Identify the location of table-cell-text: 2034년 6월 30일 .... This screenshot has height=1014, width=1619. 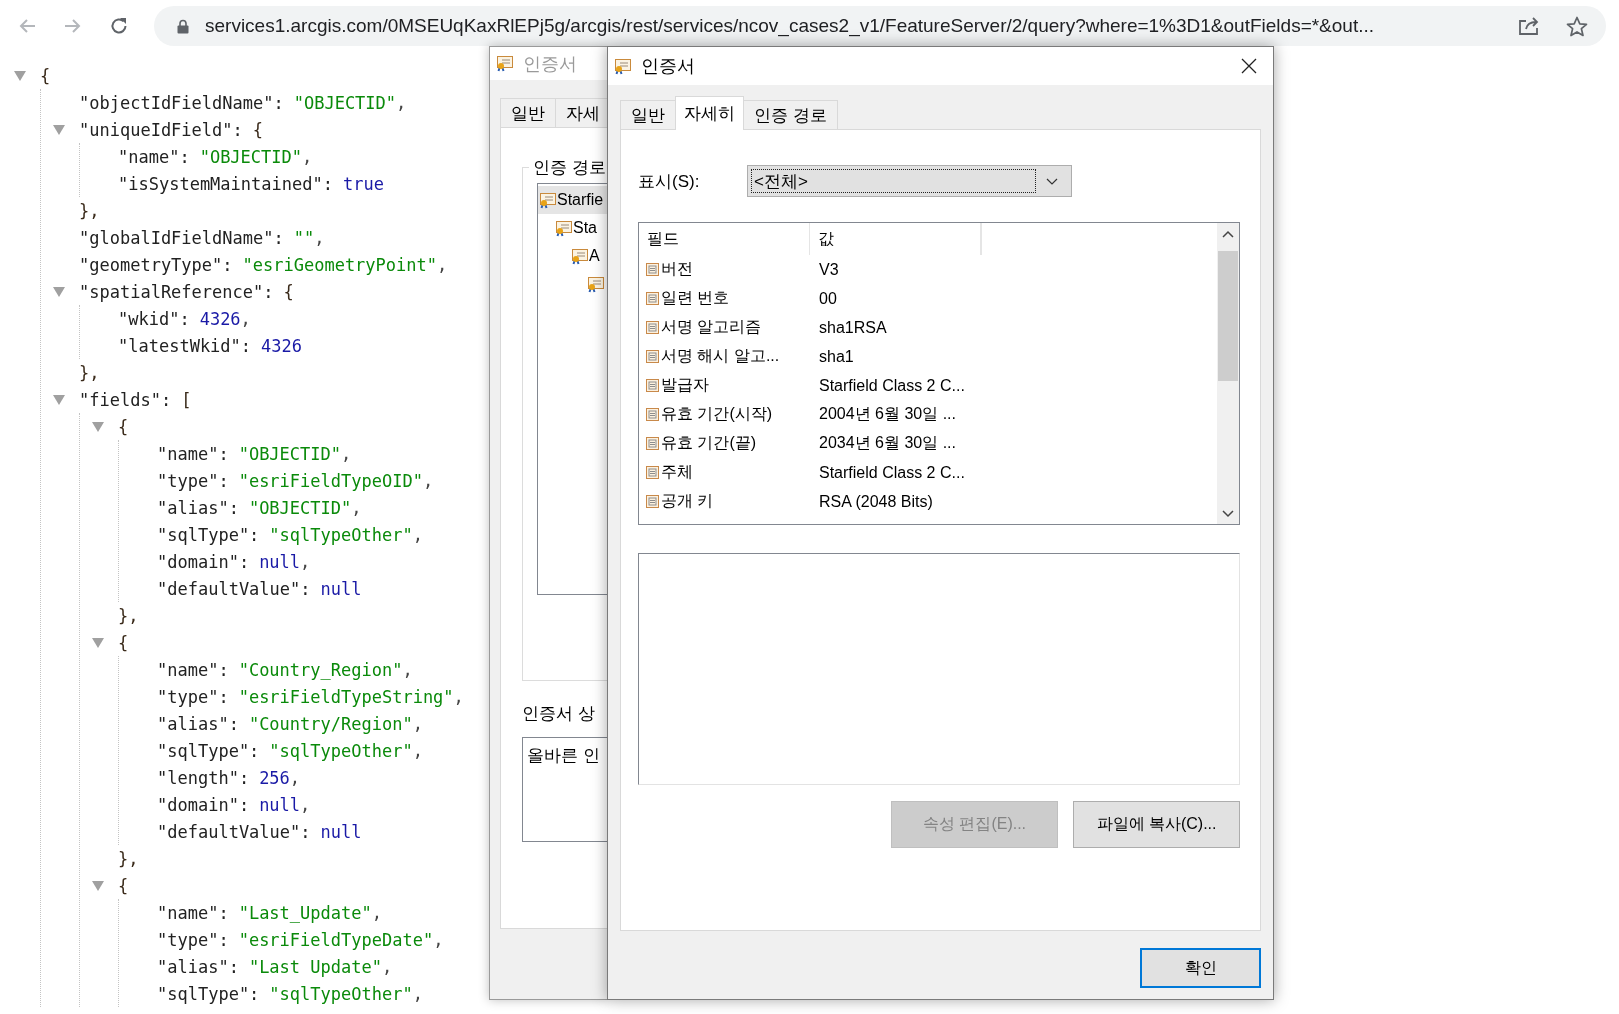
(887, 443).